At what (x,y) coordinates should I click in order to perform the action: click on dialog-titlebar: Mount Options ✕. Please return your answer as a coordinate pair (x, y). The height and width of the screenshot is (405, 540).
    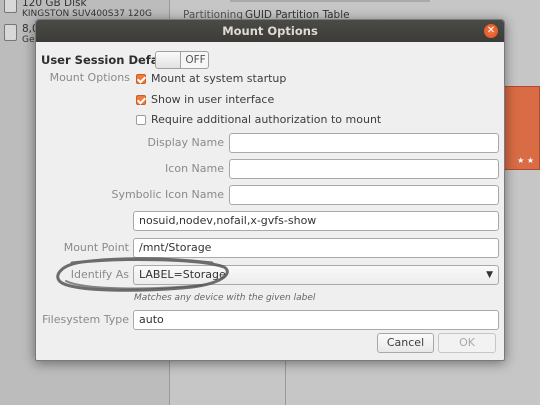
    Looking at the image, I should click on (270, 31).